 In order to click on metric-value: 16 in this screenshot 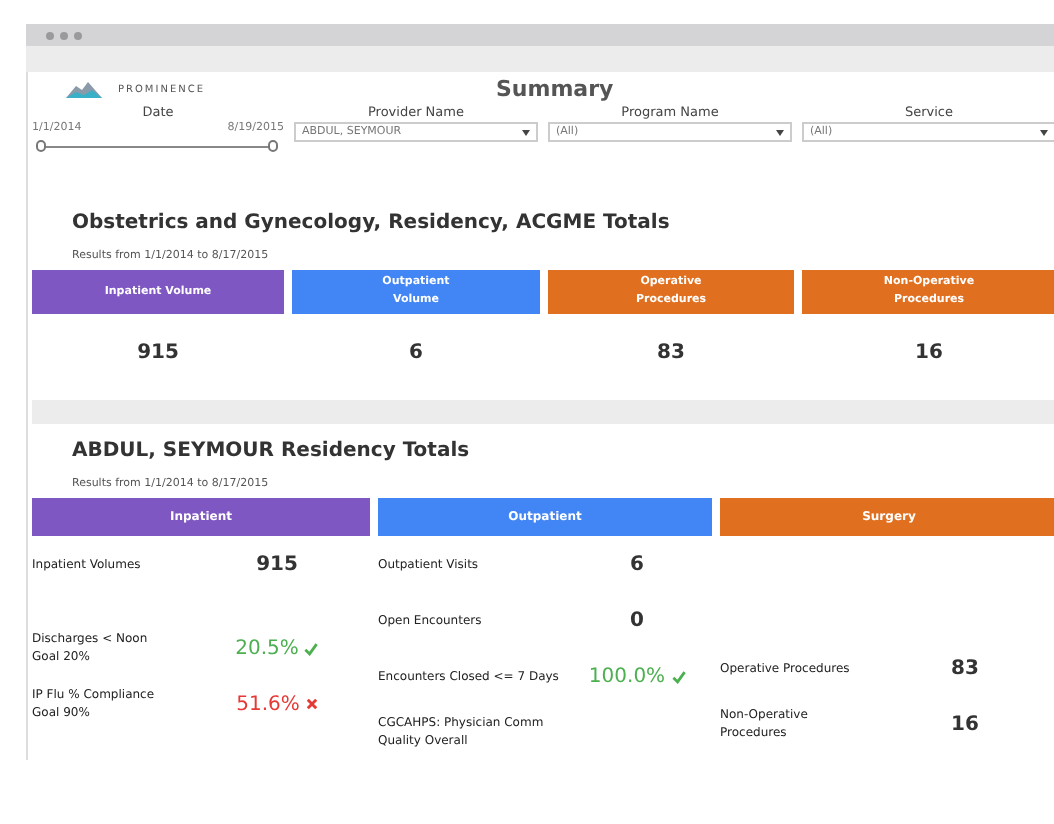, I will do `click(965, 724)`.